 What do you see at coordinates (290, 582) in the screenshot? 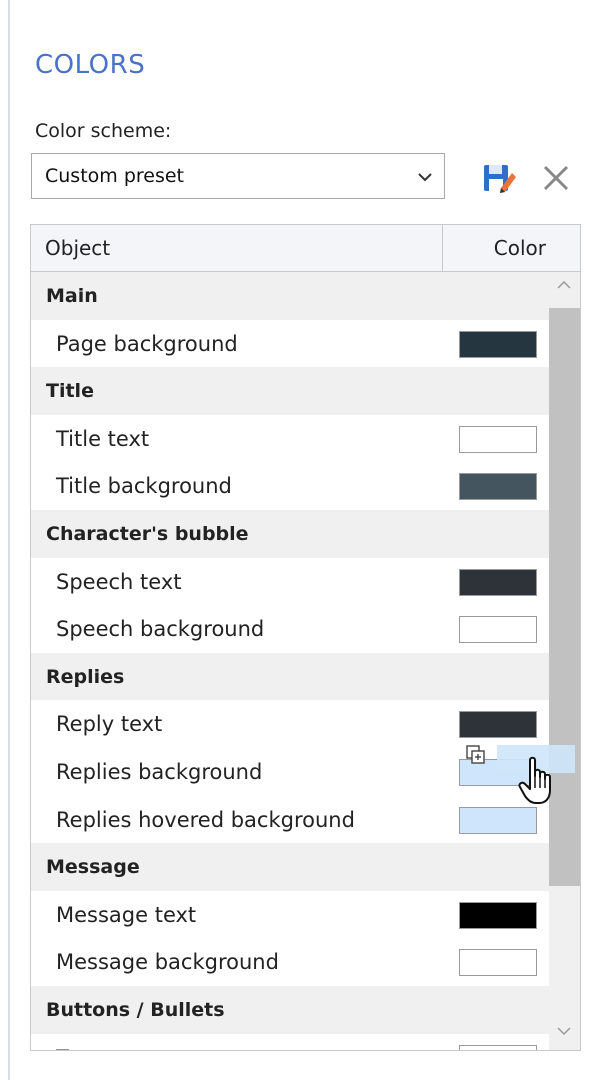
I see `table-row: Speech text` at bounding box center [290, 582].